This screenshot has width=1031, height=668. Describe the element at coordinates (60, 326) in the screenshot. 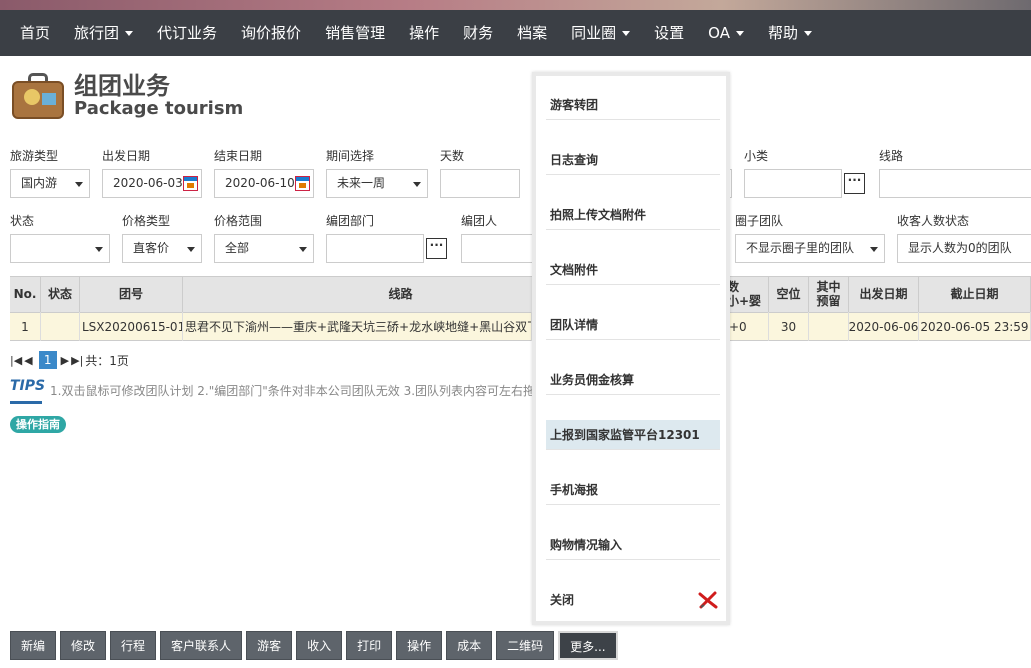

I see `cell-status` at that location.